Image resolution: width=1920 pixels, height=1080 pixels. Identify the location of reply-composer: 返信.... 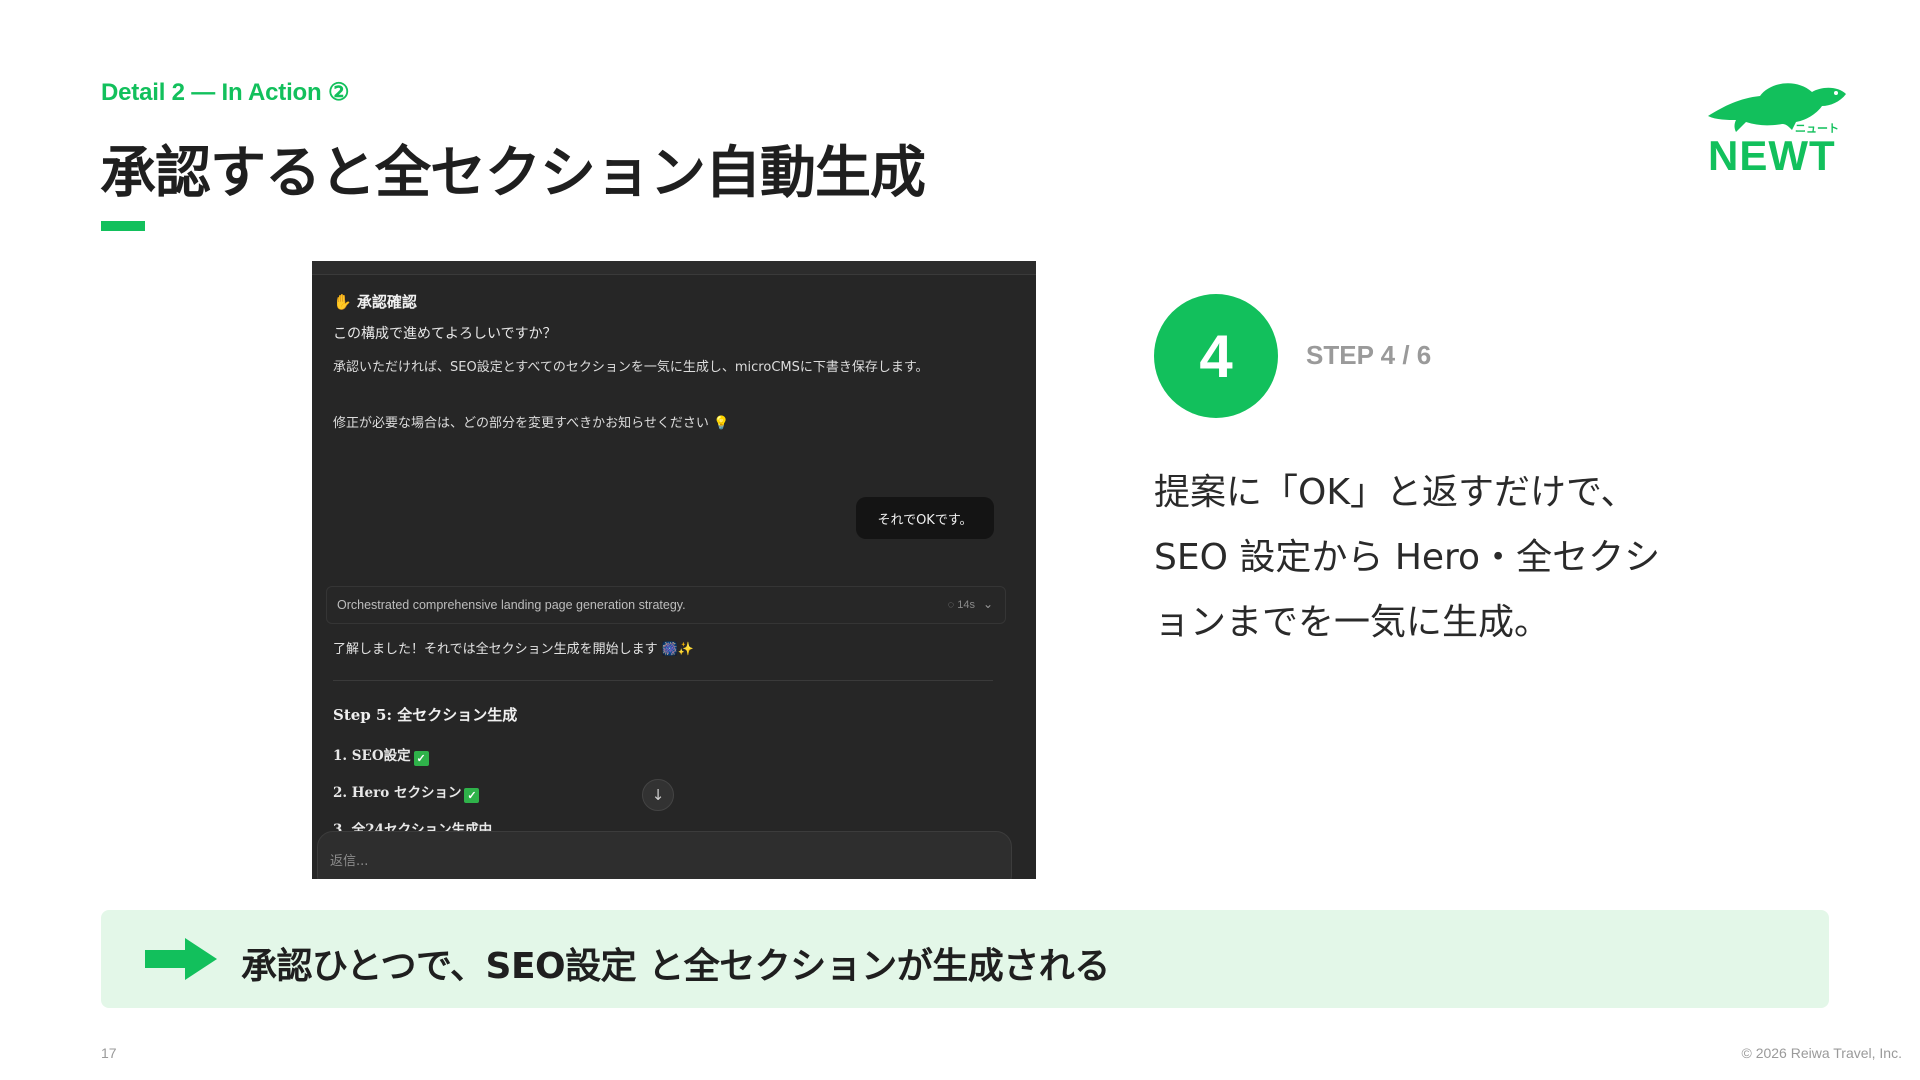
(664, 855).